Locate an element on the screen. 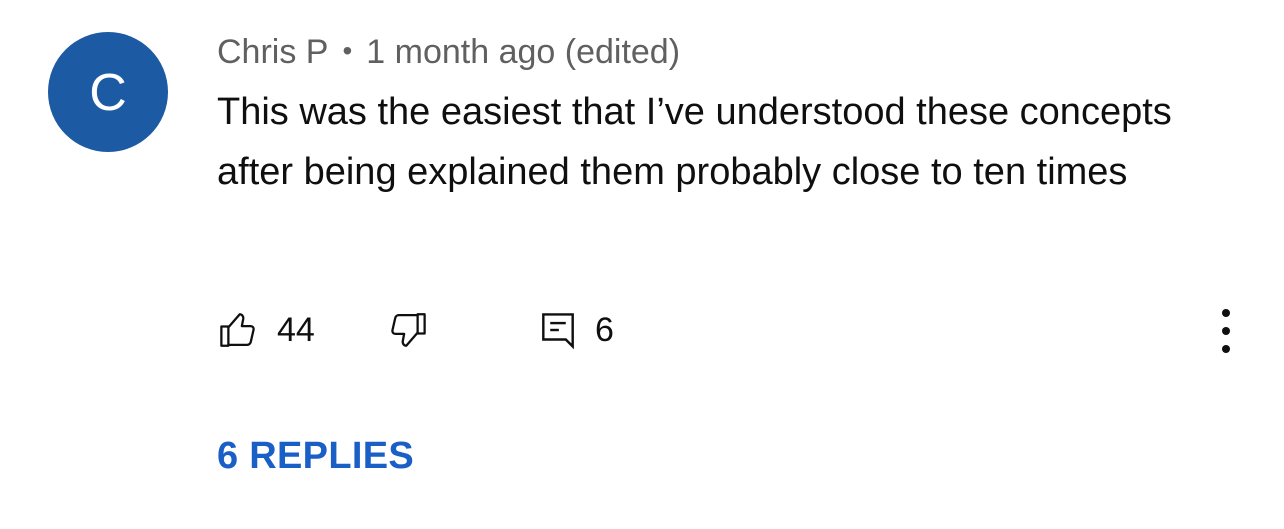 This screenshot has width=1284, height=529. thumbs-down-icon is located at coordinates (408, 330).